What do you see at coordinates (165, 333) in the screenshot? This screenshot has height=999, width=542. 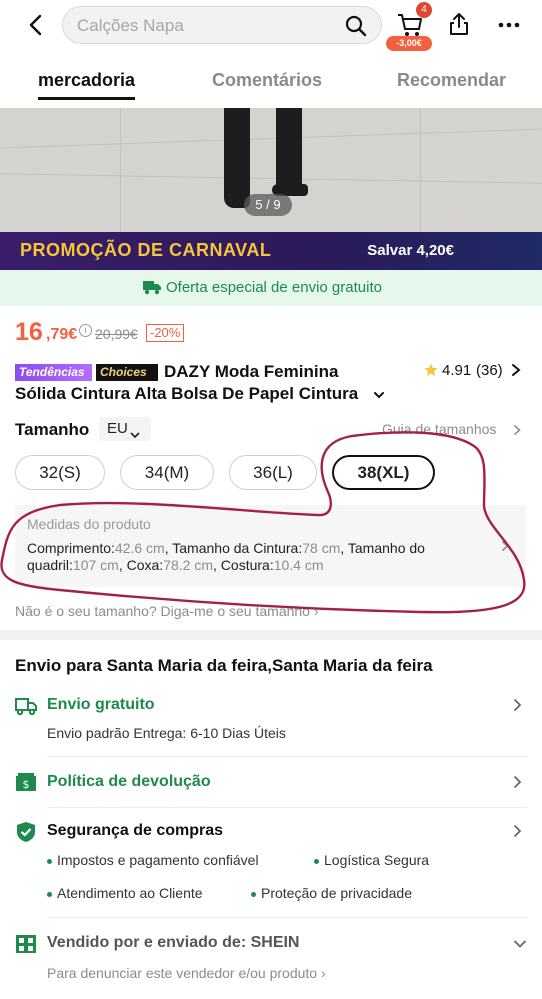 I see `discount-badge: -20%` at bounding box center [165, 333].